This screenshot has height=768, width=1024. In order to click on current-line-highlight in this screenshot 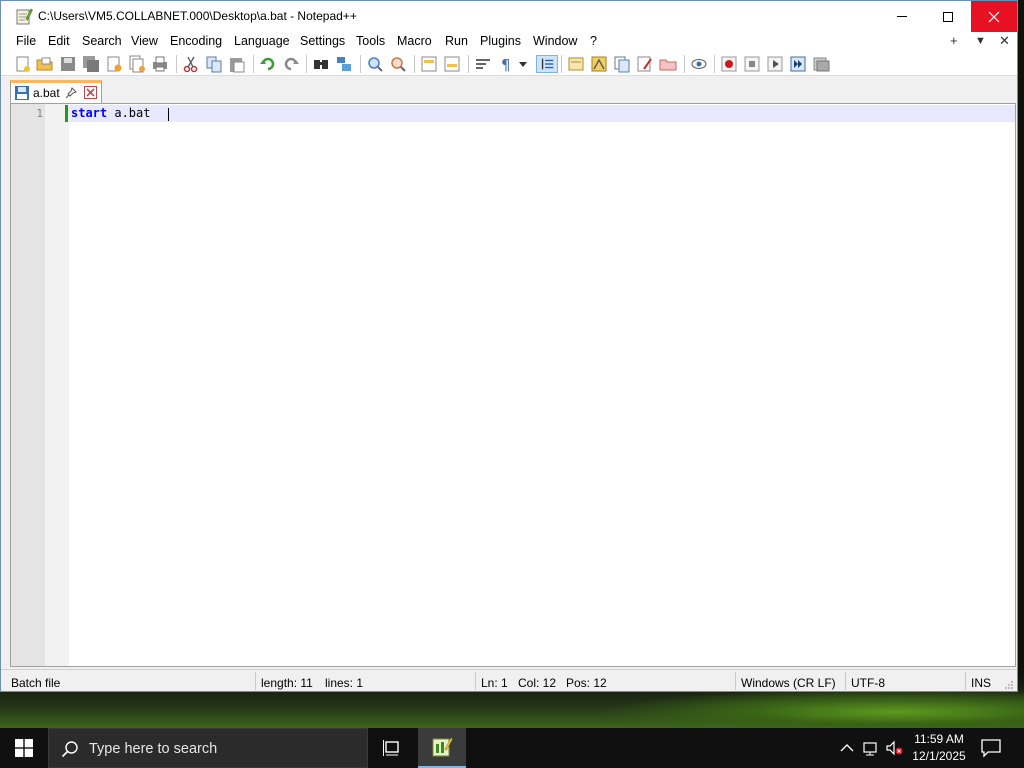, I will do `click(542, 113)`.